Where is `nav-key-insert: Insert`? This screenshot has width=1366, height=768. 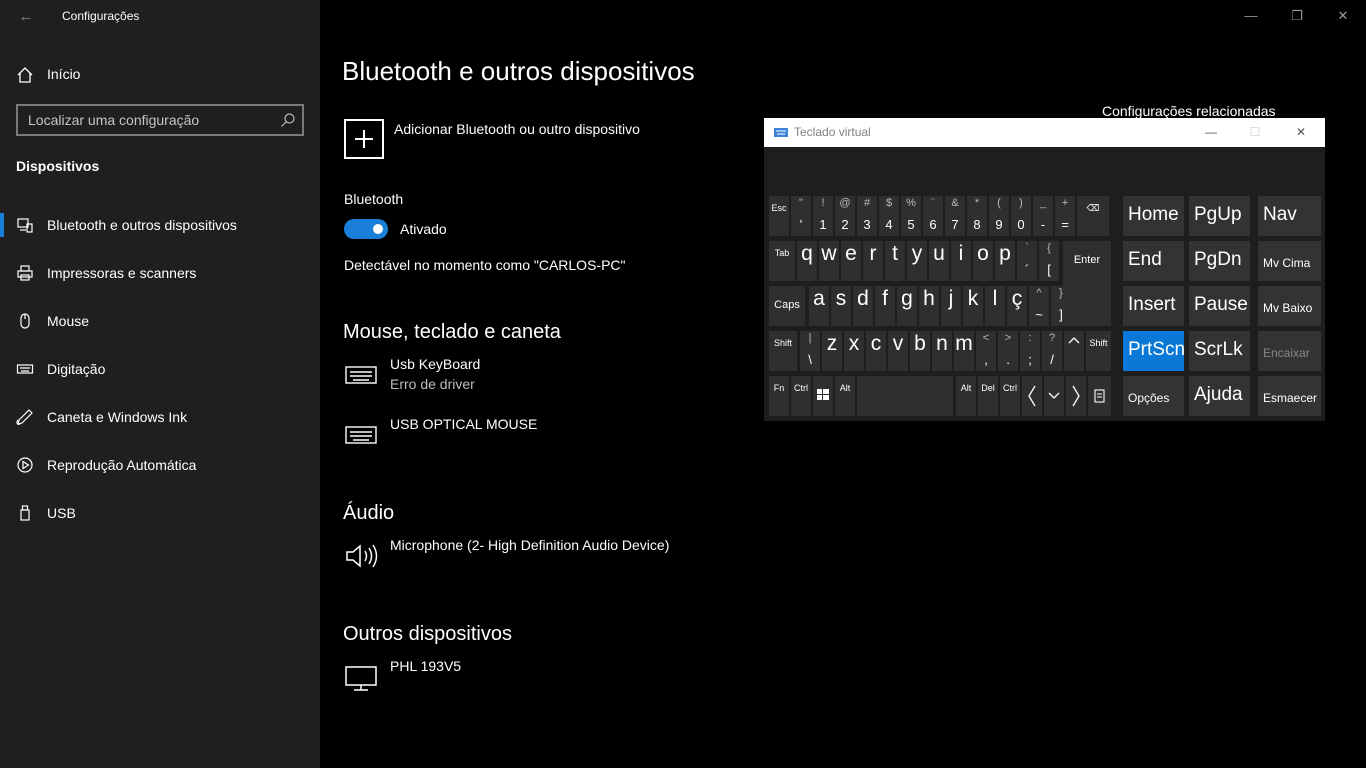
nav-key-insert: Insert is located at coordinates (1153, 306).